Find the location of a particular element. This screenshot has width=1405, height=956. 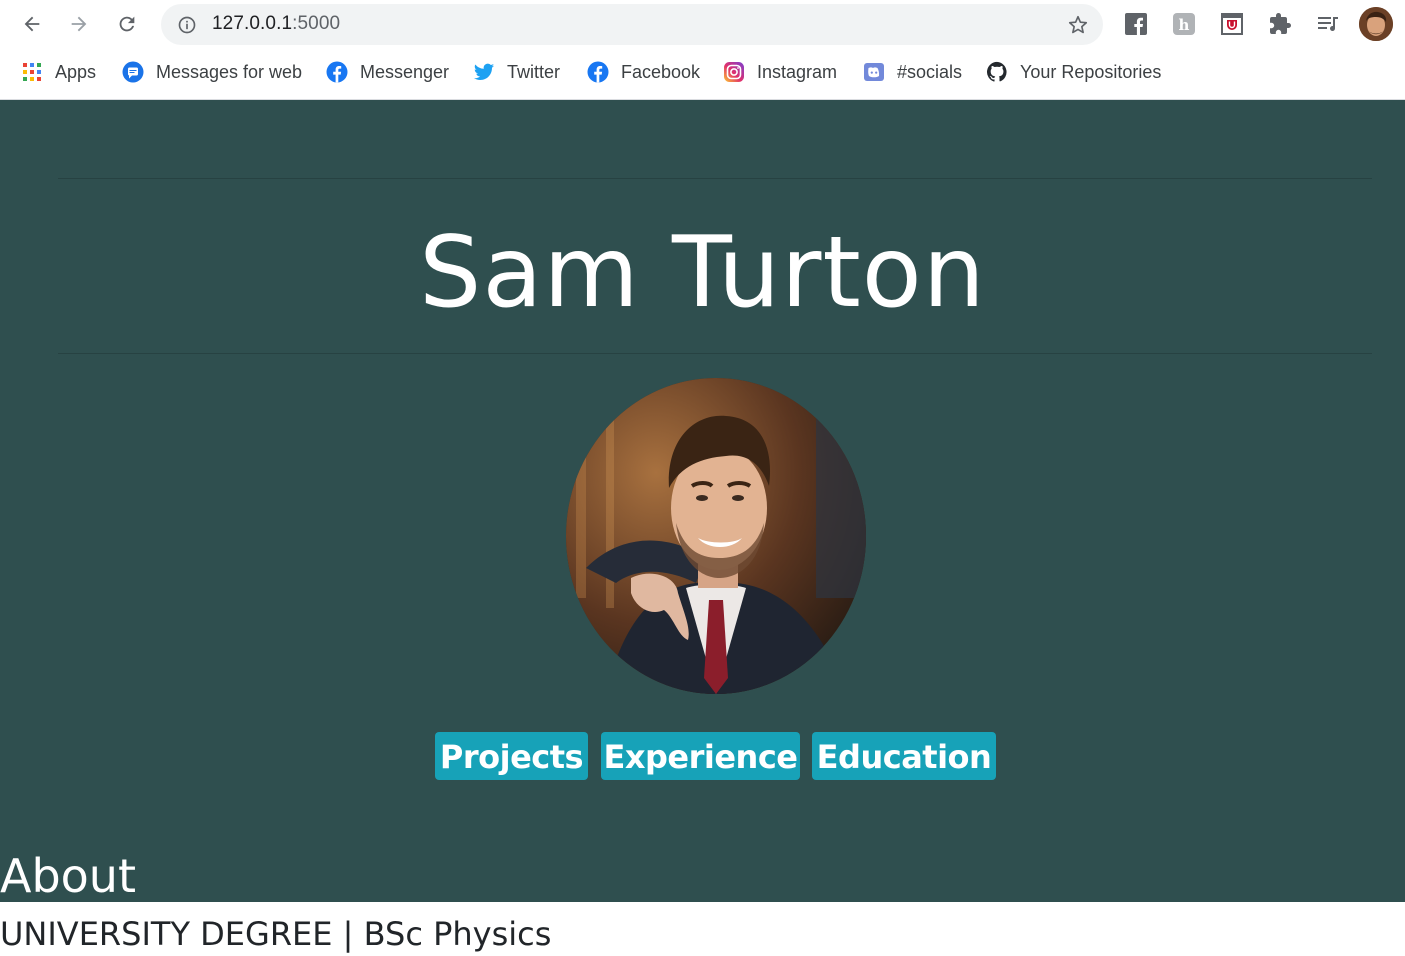

portrait-image is located at coordinates (716, 536).